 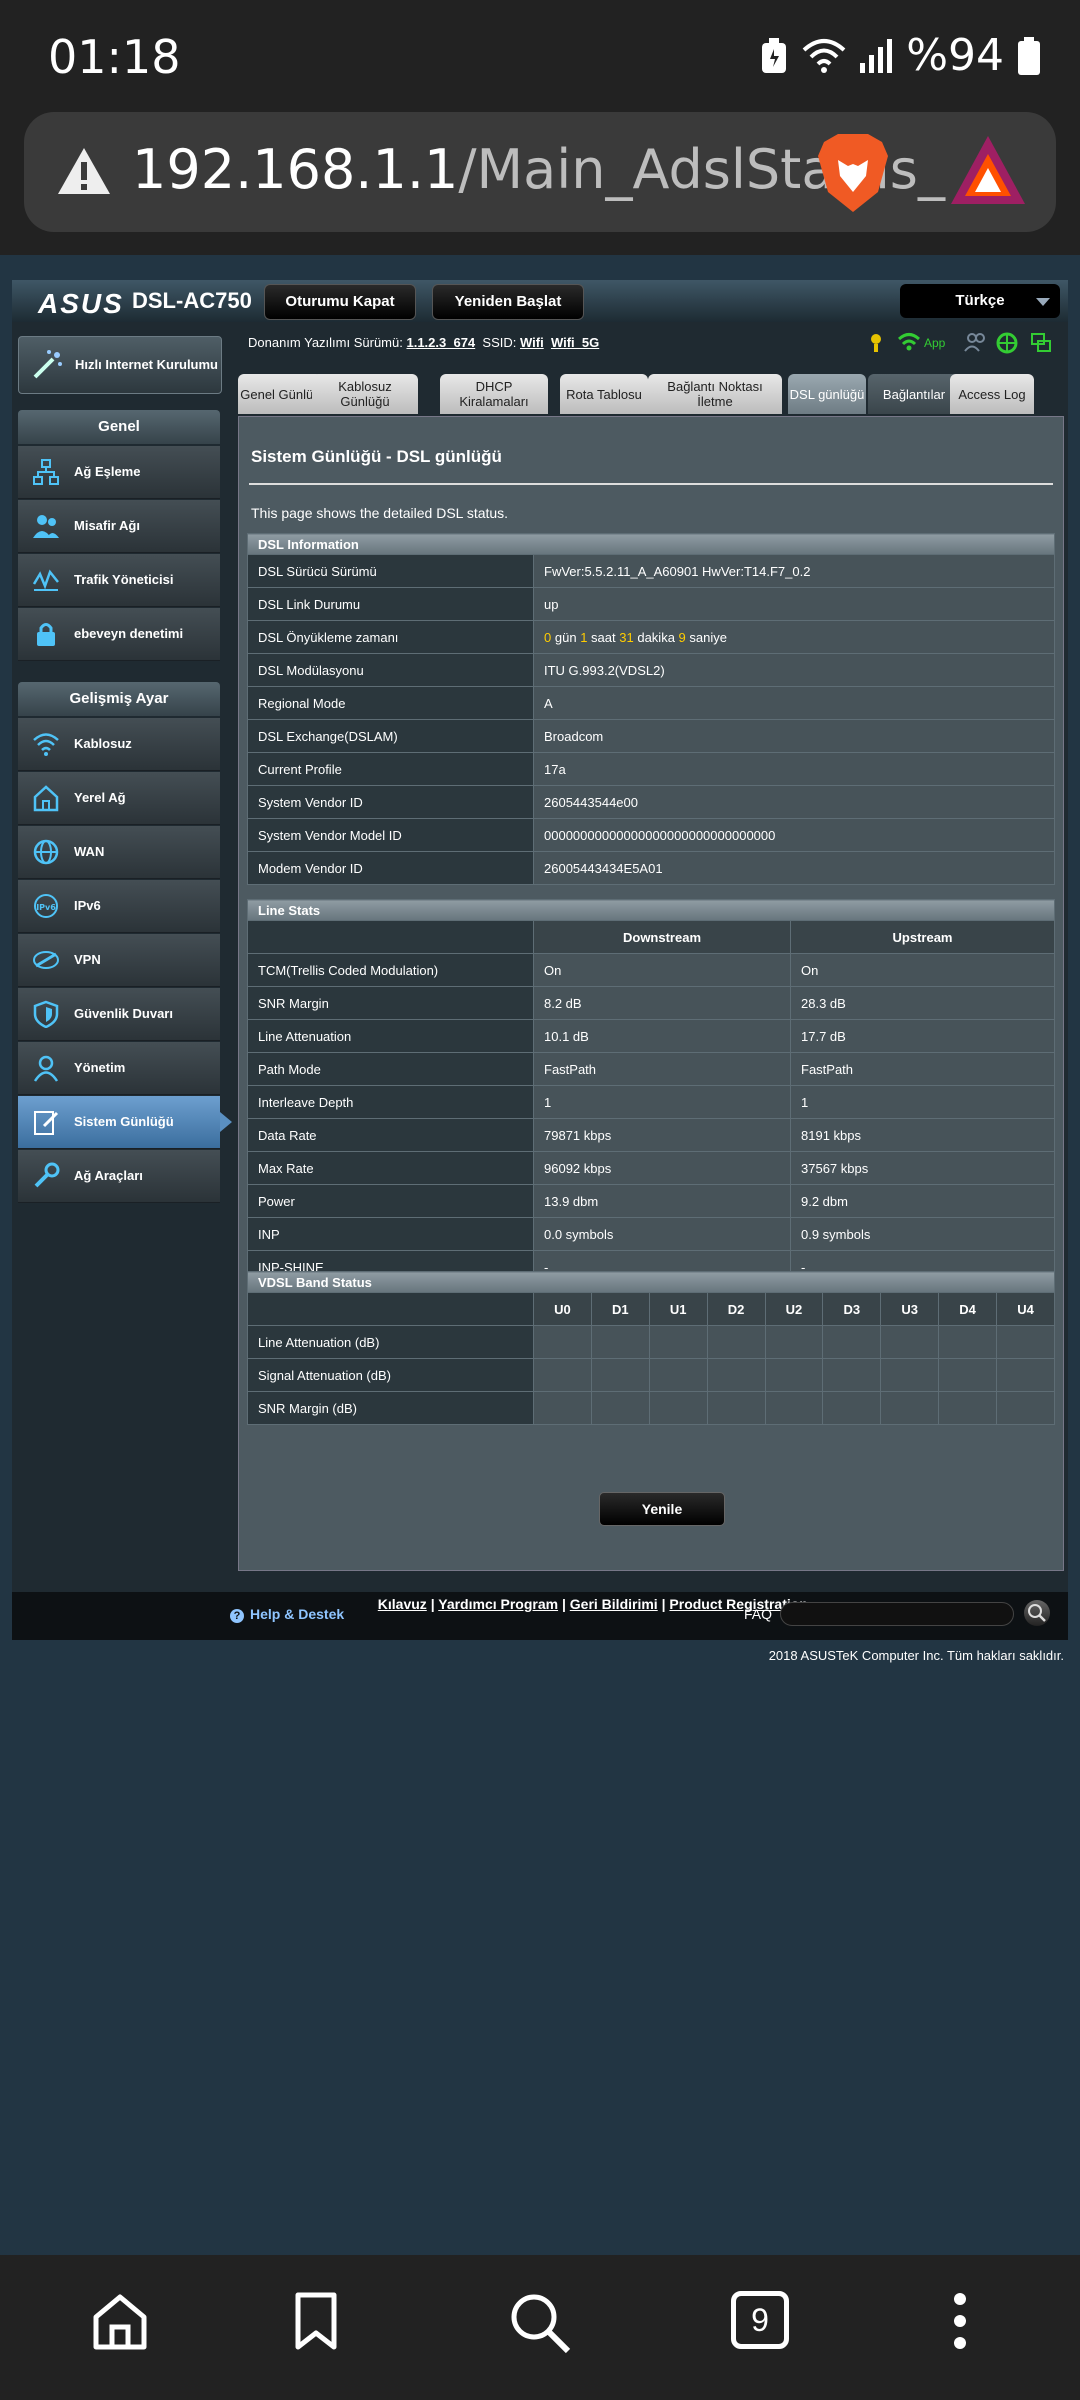 I want to click on tab-2: DHCP Kiralamaları, so click(x=494, y=394).